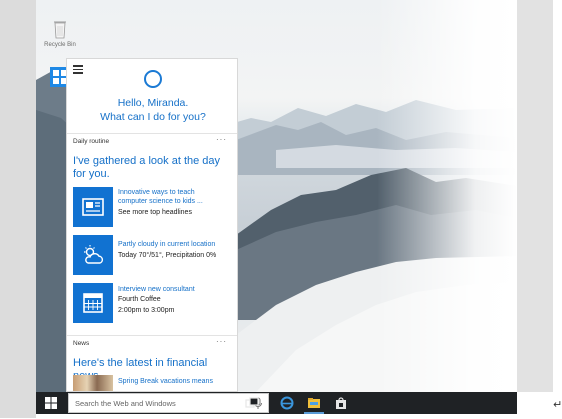 The height and width of the screenshot is (419, 562). What do you see at coordinates (60, 45) in the screenshot?
I see `recycle-bin-label: Recycle Bin` at bounding box center [60, 45].